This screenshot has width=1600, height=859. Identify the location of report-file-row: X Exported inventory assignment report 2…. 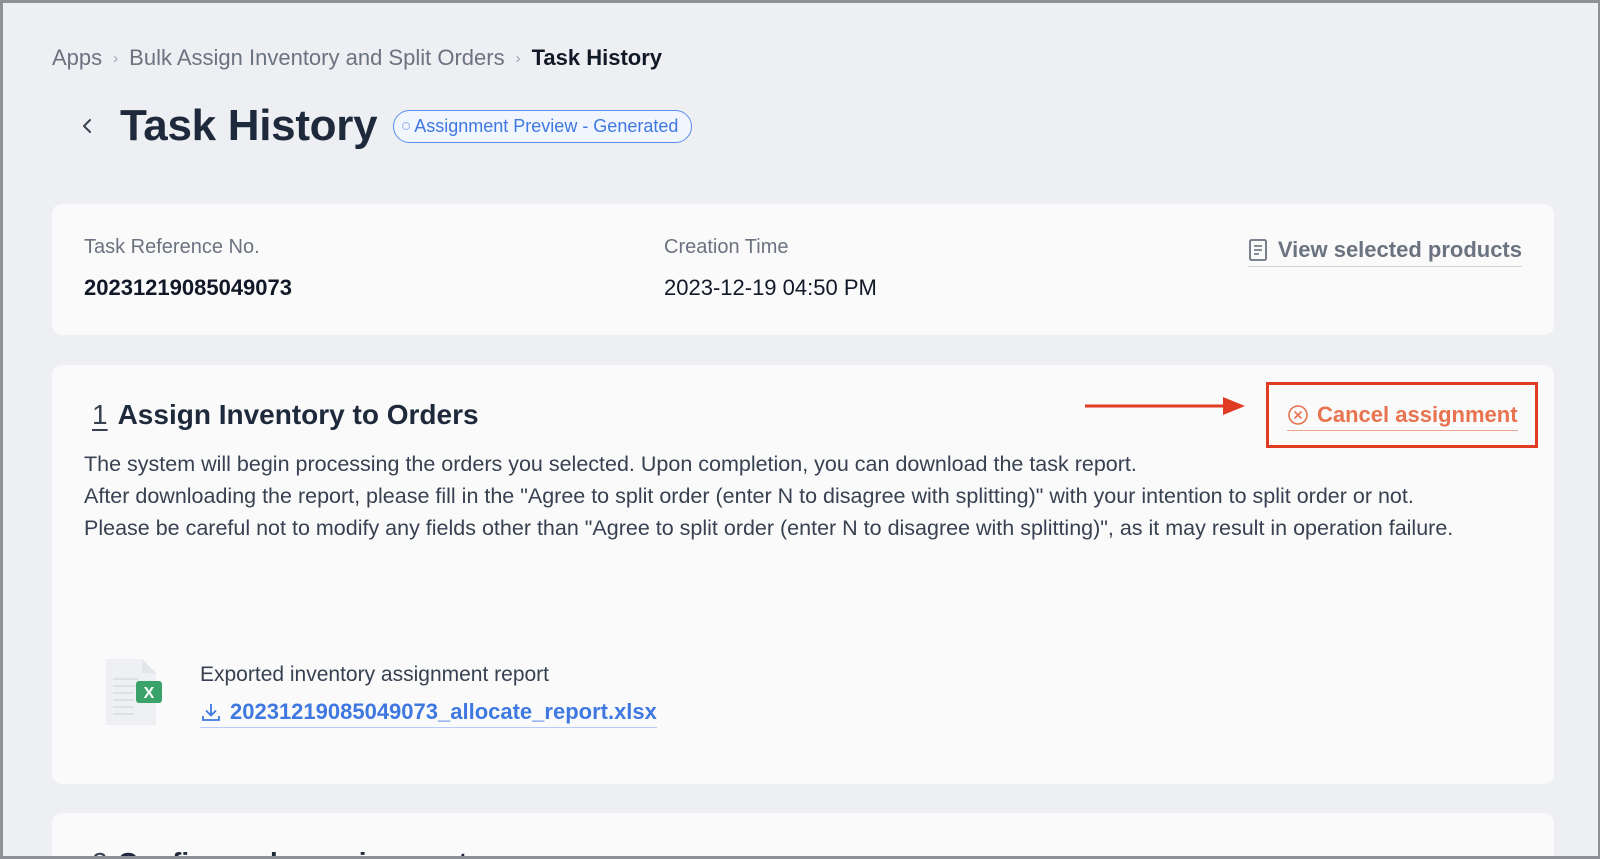
(379, 692).